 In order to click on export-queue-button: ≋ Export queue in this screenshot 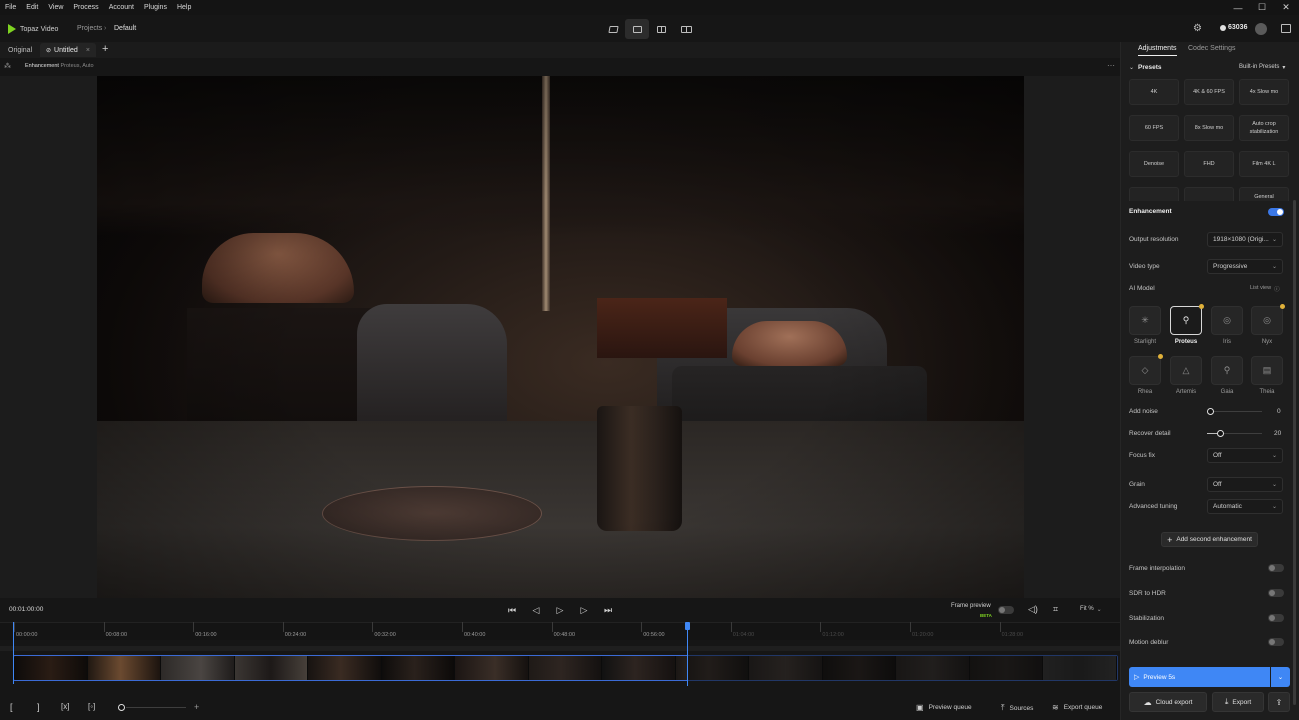, I will do `click(1077, 707)`.